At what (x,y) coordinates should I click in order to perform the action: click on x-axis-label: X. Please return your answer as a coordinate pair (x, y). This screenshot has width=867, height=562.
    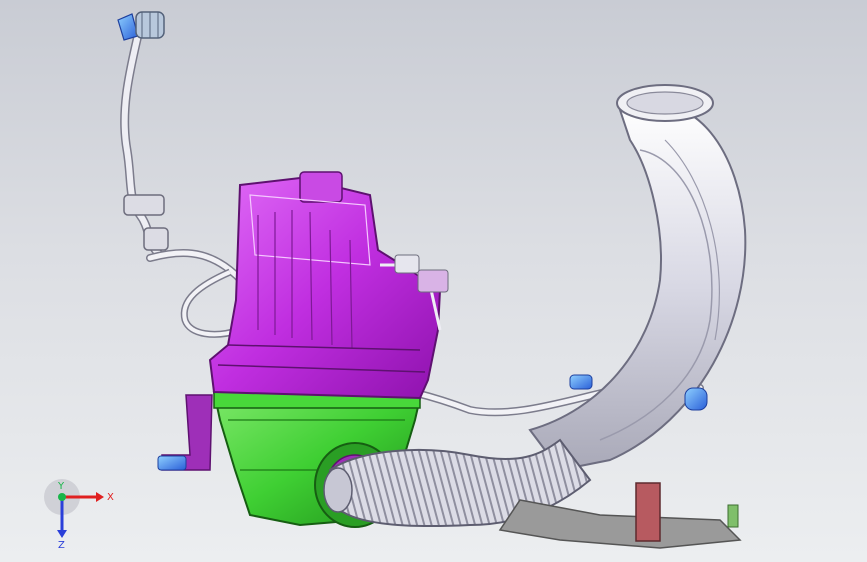
    Looking at the image, I should click on (110, 497).